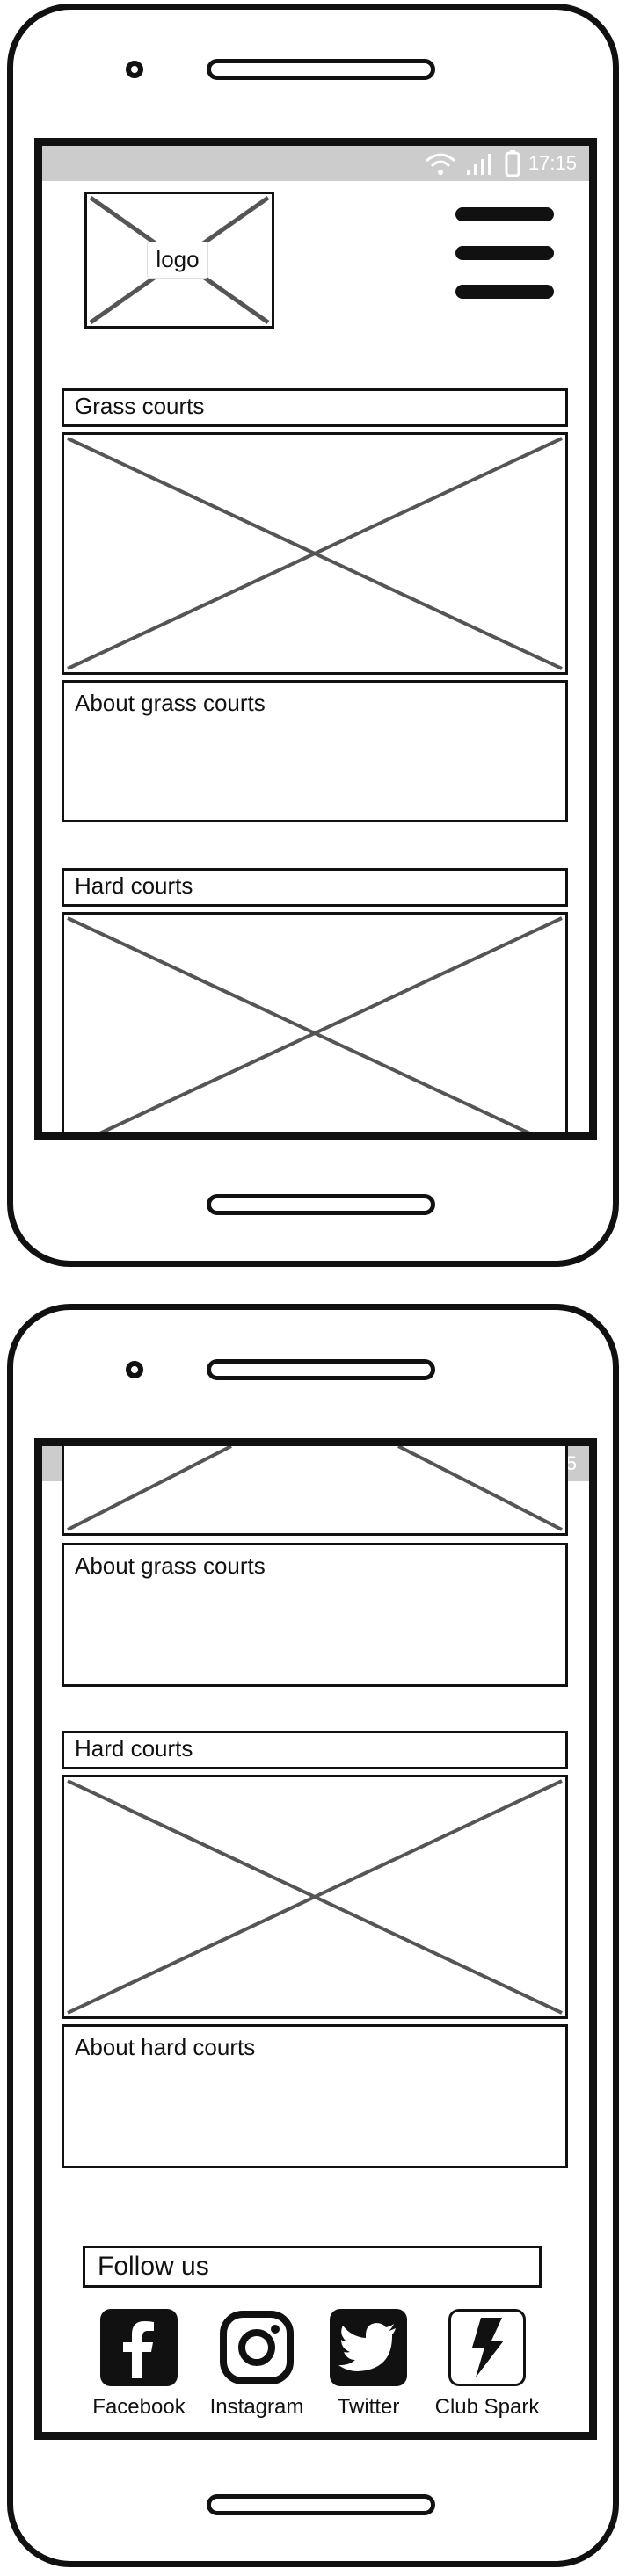  I want to click on logo-placeholder: logo, so click(179, 260).